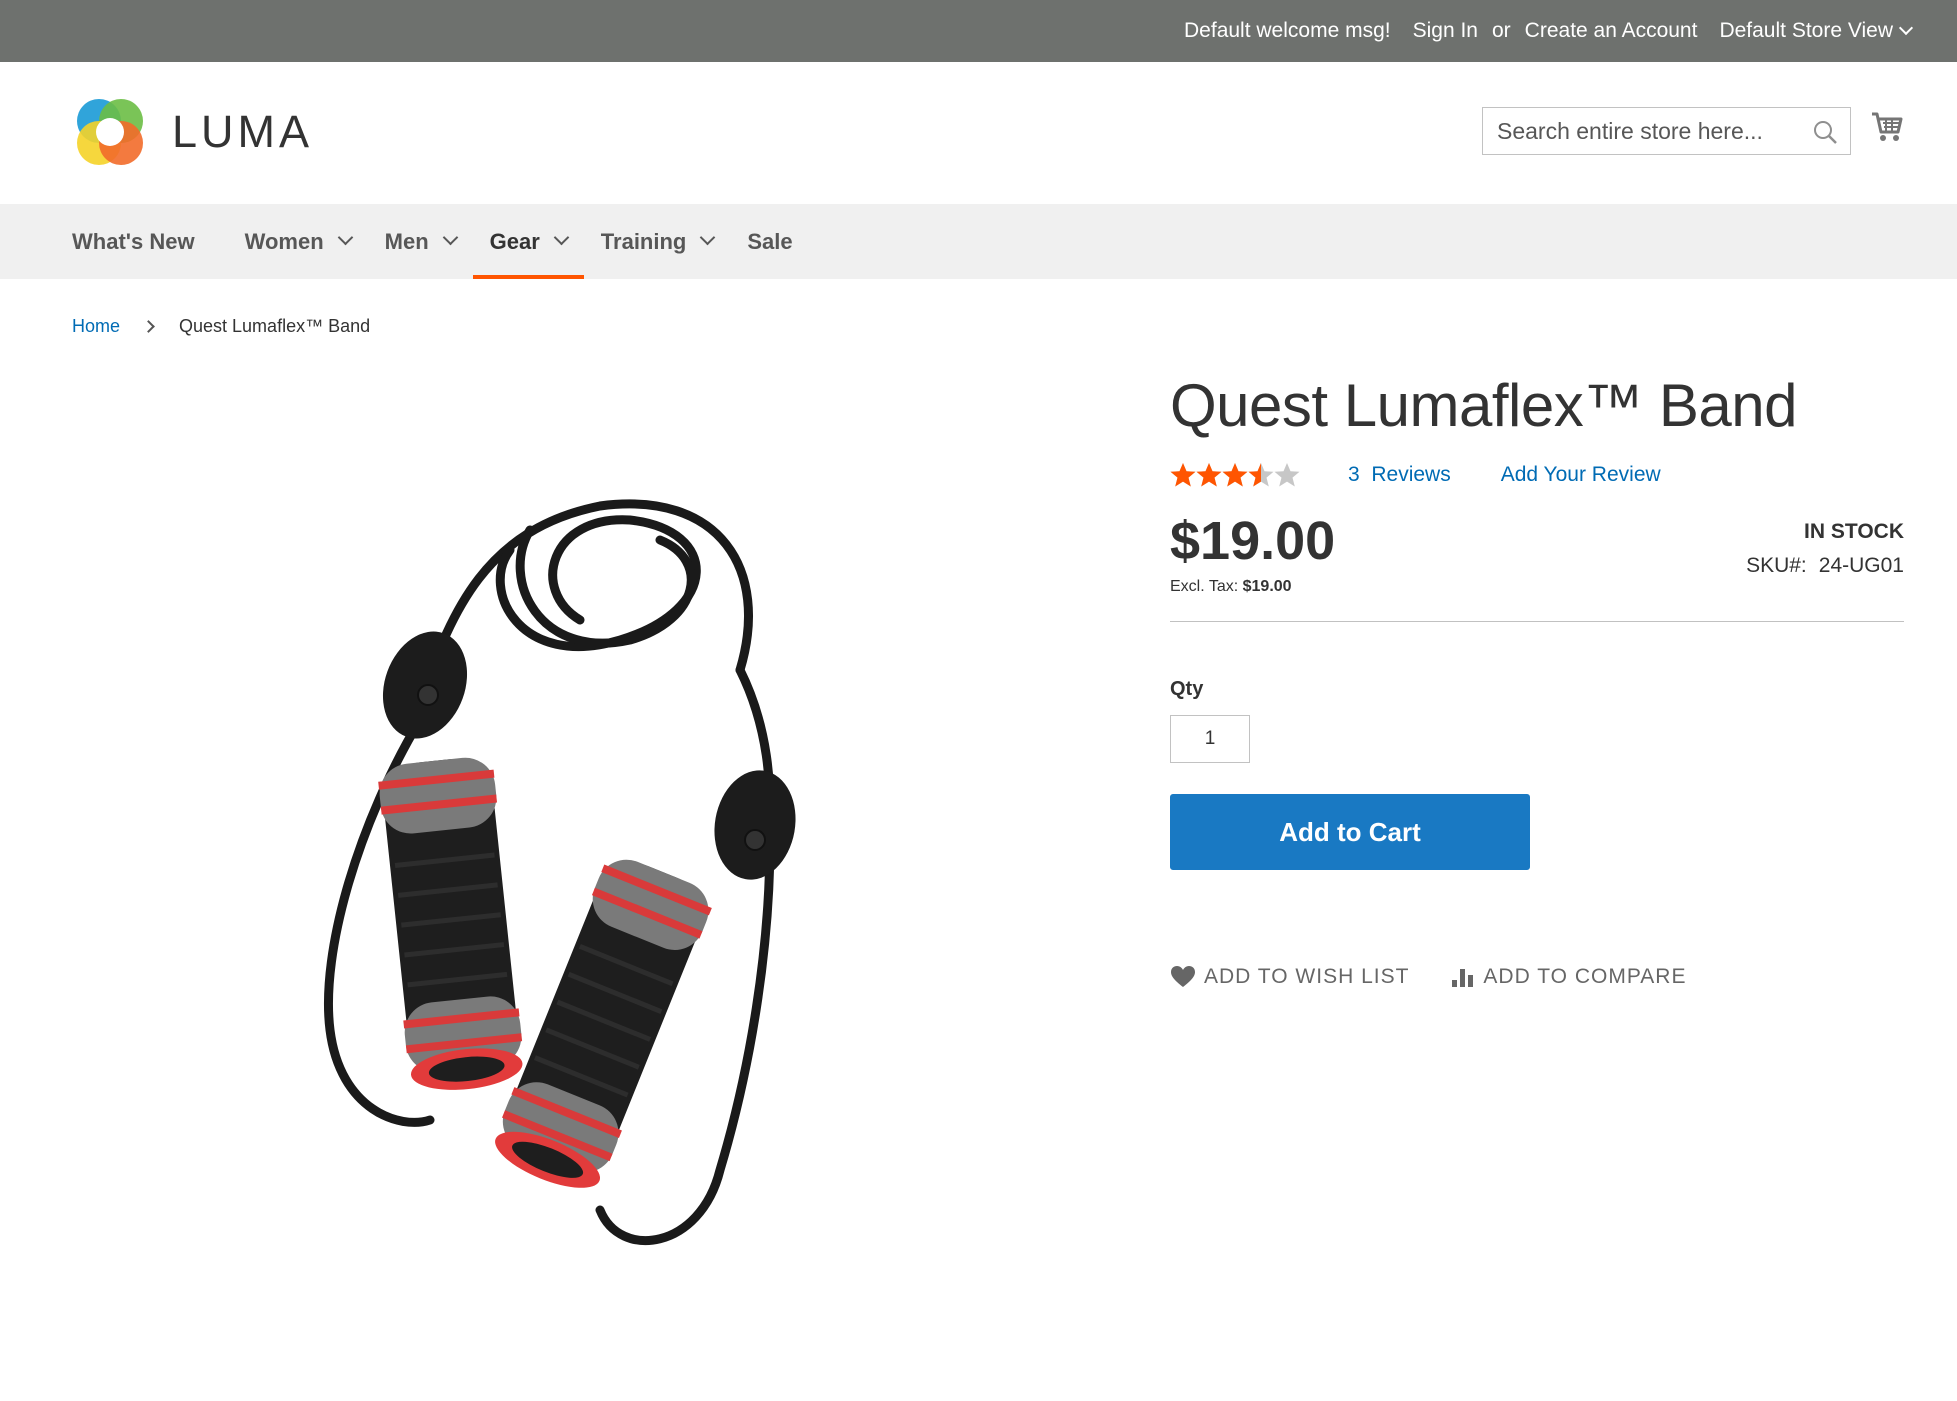  I want to click on excl-tax-price: Excl. Tax: $19.00, so click(1231, 587).